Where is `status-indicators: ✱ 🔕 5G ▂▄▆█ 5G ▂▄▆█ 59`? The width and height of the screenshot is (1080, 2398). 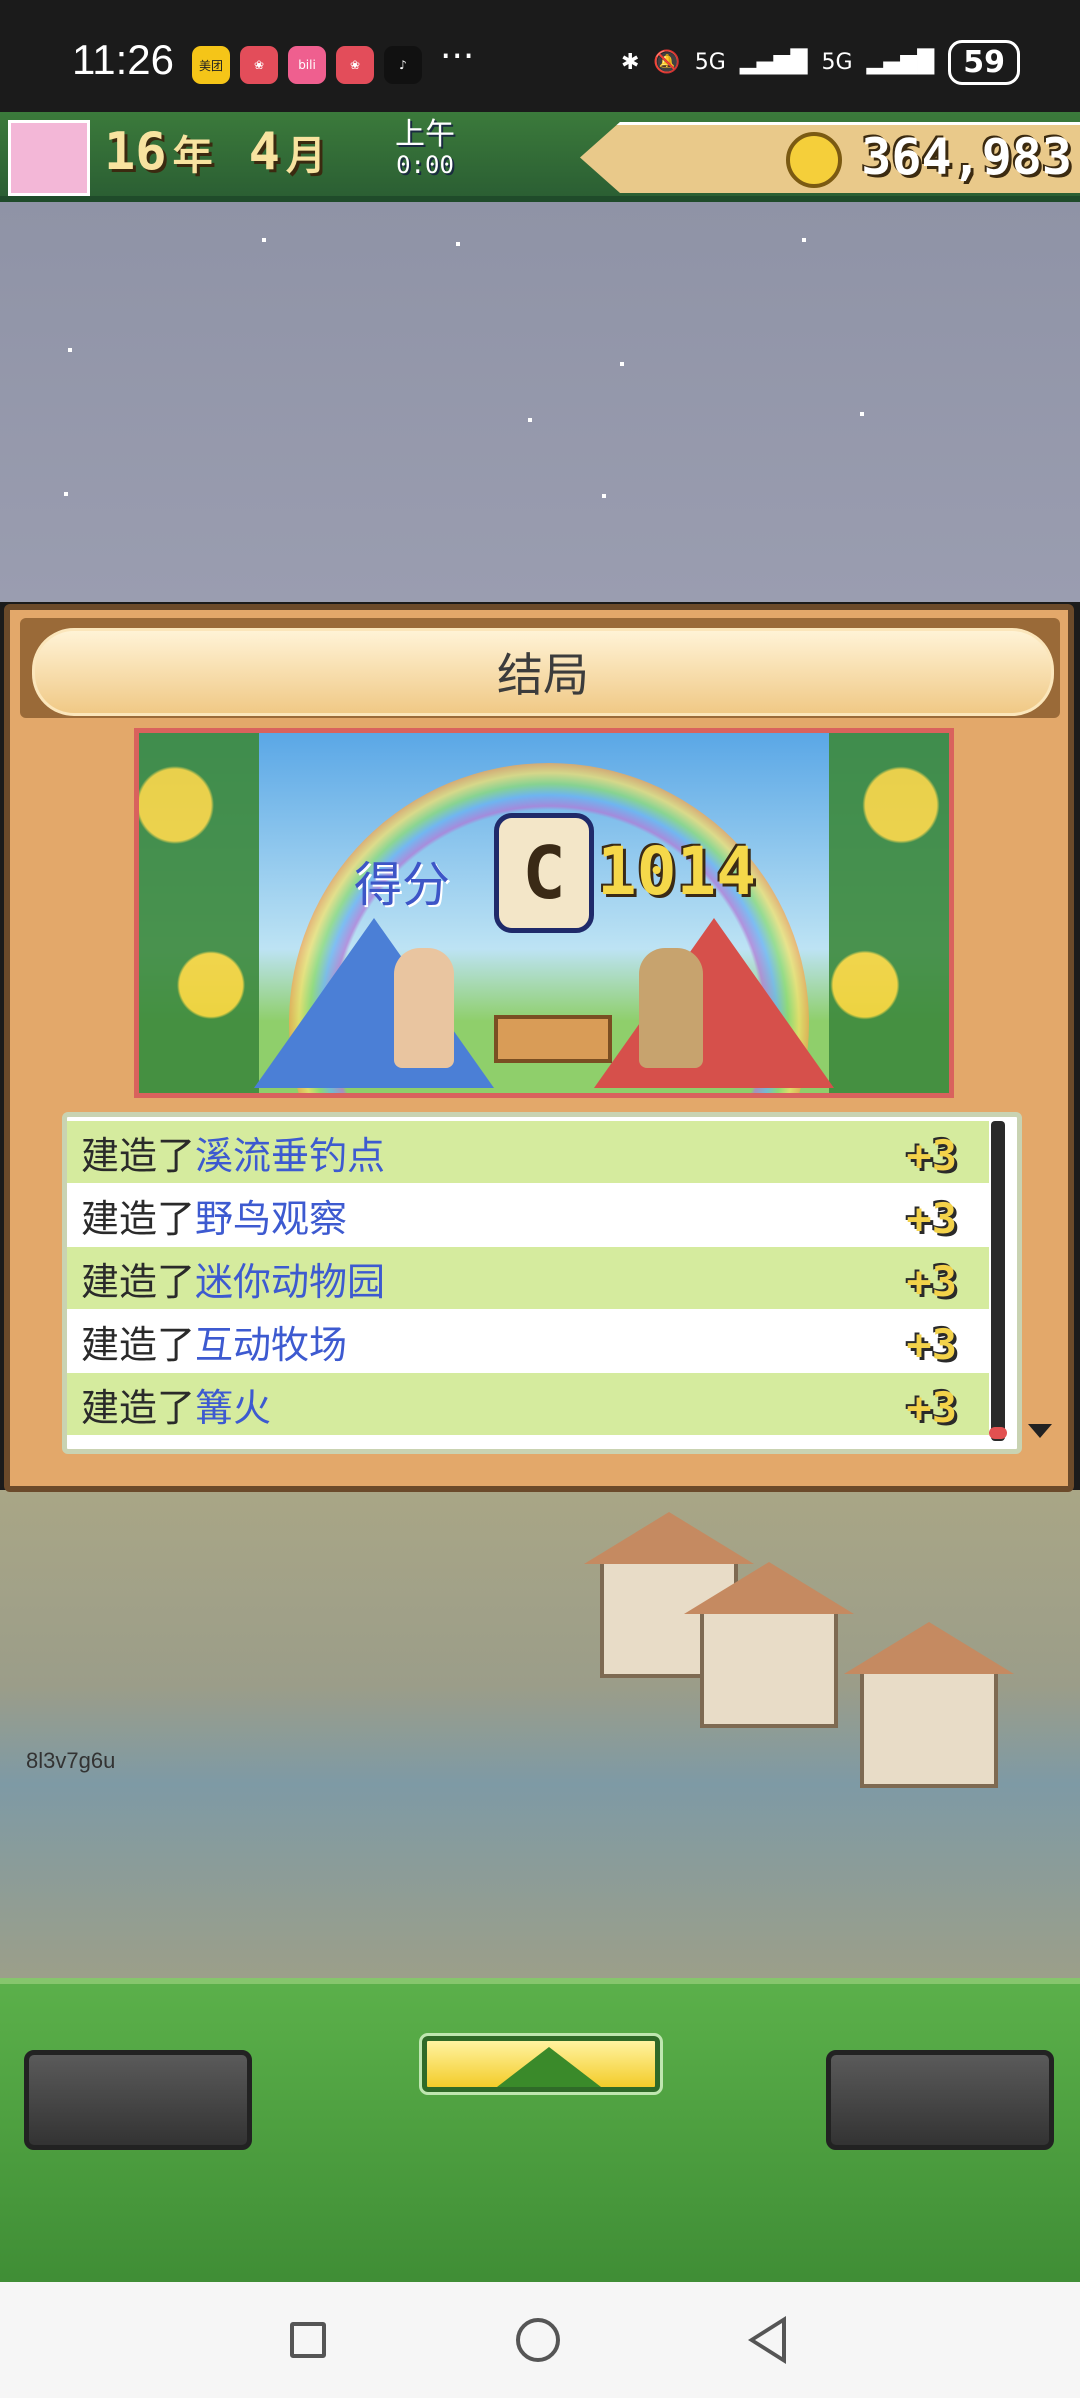 status-indicators: ✱ 🔕 5G ▂▄▆█ 5G ▂▄▆█ 59 is located at coordinates (820, 62).